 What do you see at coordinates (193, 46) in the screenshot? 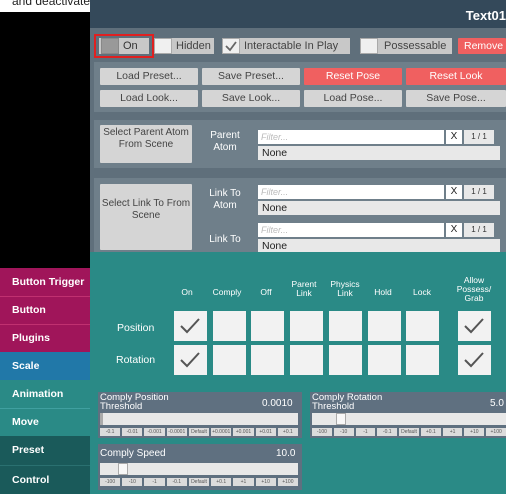
I see `hidden-label: Hidden` at bounding box center [193, 46].